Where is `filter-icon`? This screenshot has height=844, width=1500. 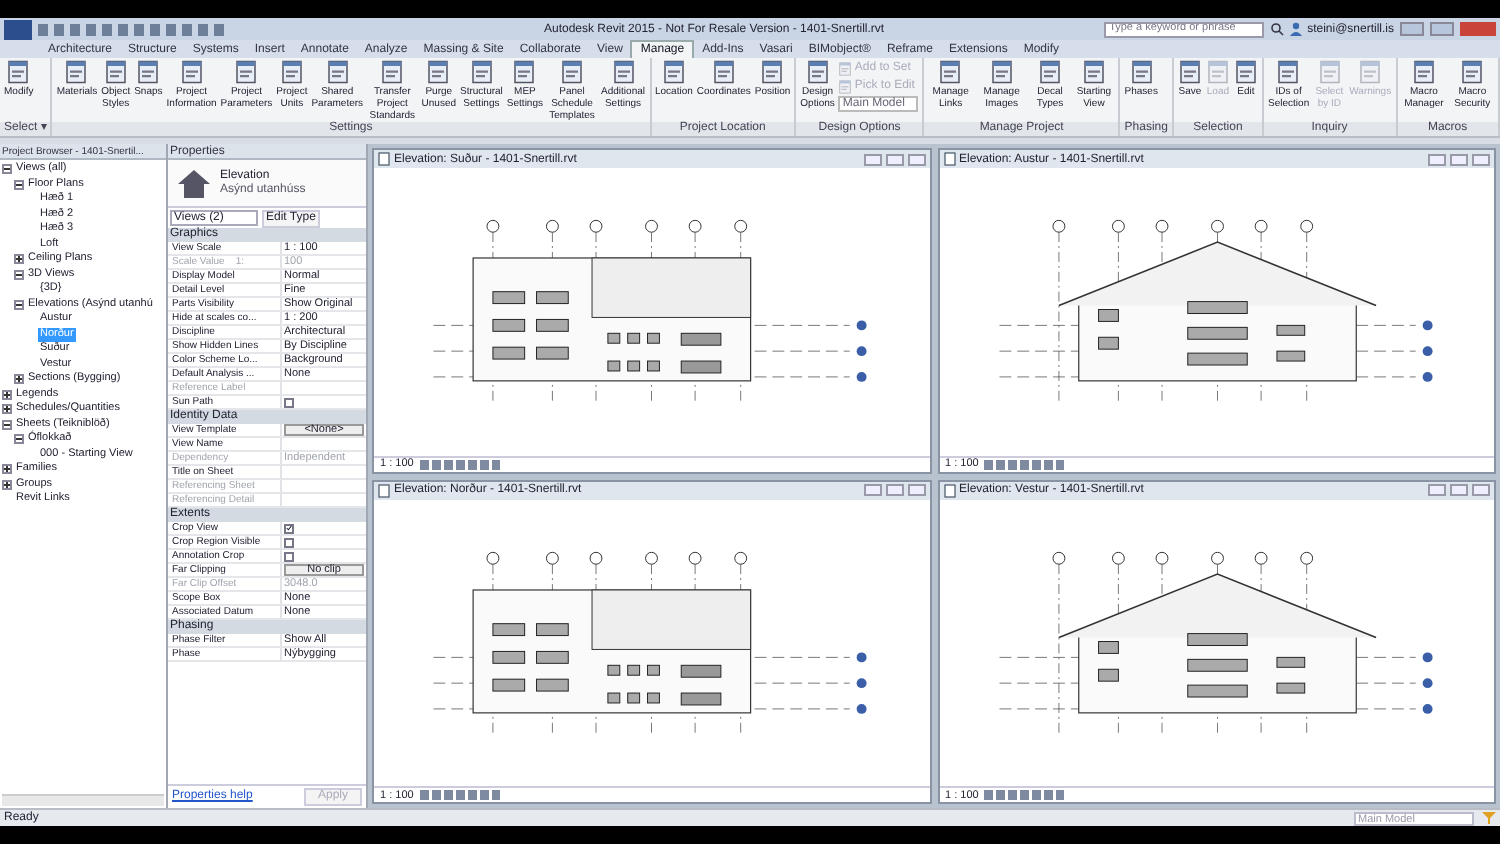 filter-icon is located at coordinates (1489, 818).